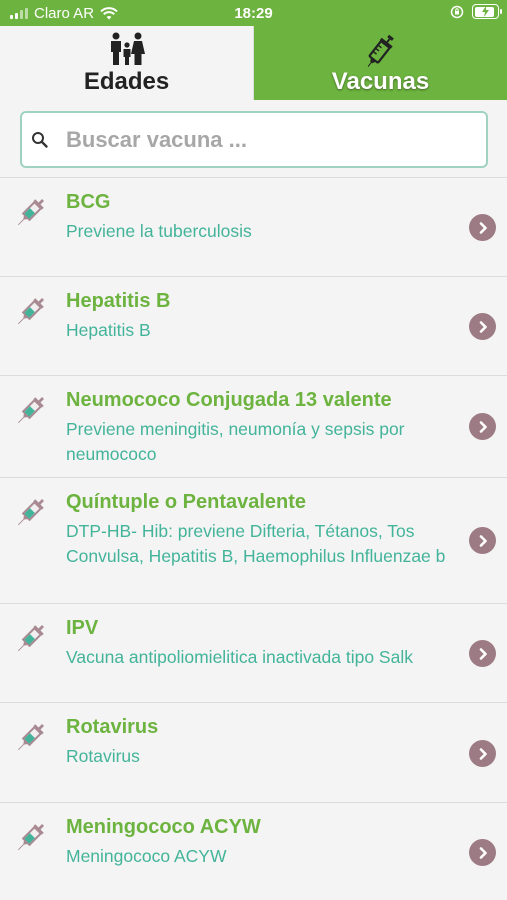  What do you see at coordinates (127, 48) in the screenshot?
I see `family-icon` at bounding box center [127, 48].